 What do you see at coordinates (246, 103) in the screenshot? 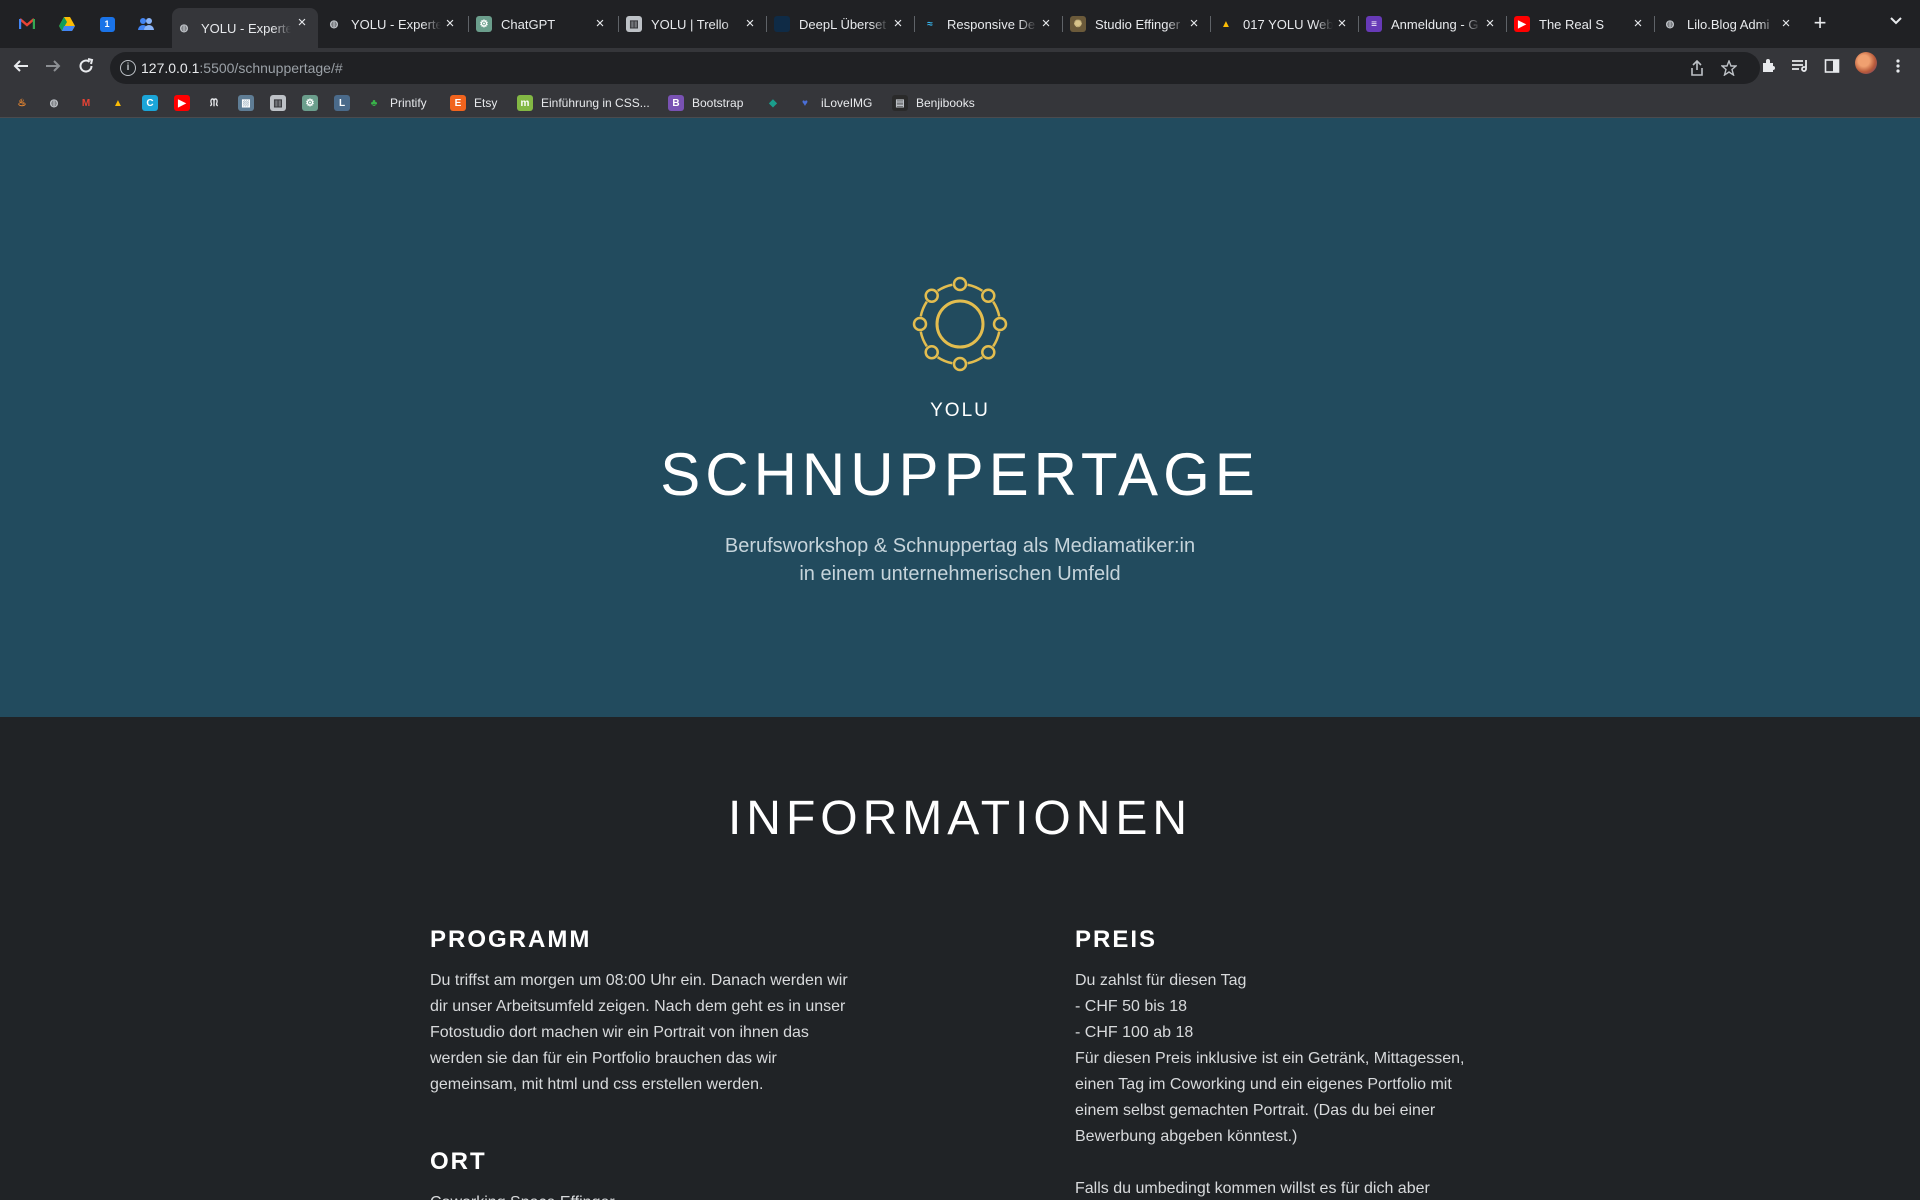
I see `bookmark-item: ▨` at bounding box center [246, 103].